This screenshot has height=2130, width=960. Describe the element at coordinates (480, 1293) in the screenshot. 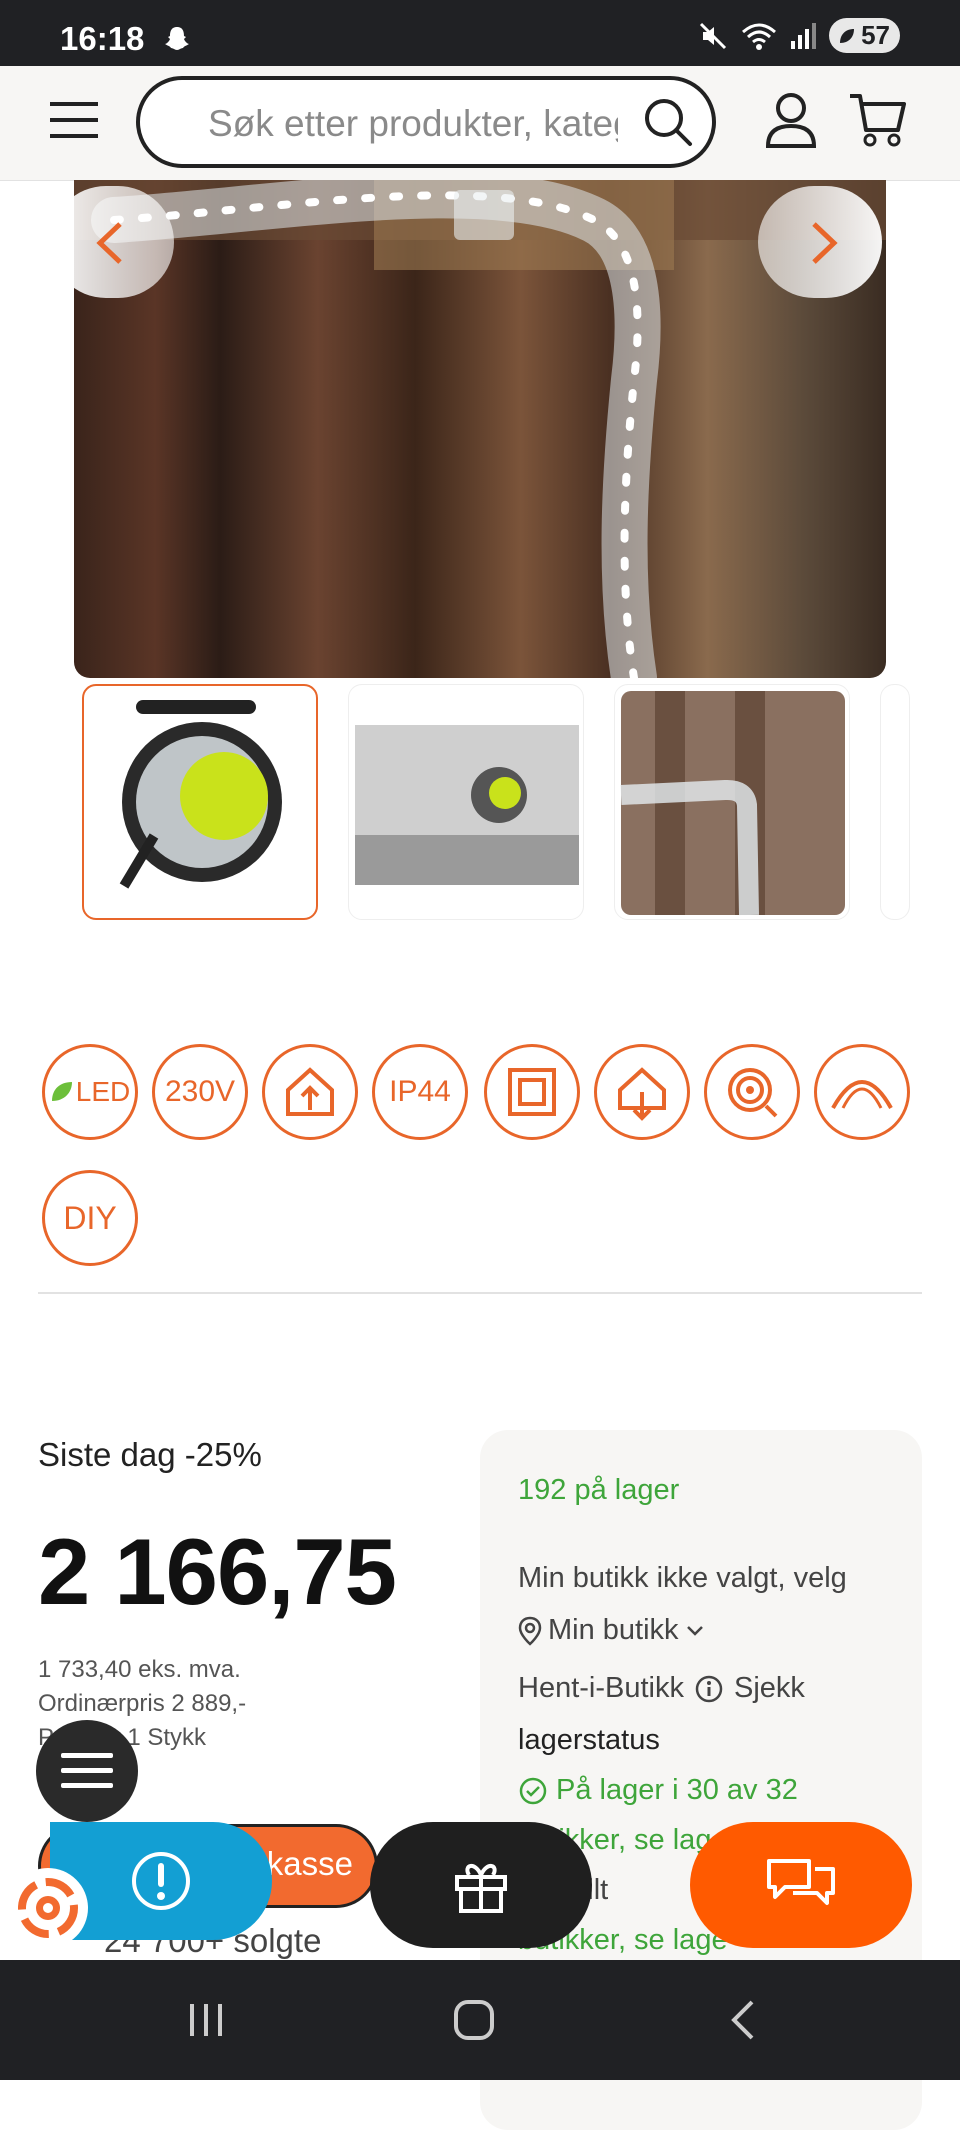

I see `section-divider` at that location.